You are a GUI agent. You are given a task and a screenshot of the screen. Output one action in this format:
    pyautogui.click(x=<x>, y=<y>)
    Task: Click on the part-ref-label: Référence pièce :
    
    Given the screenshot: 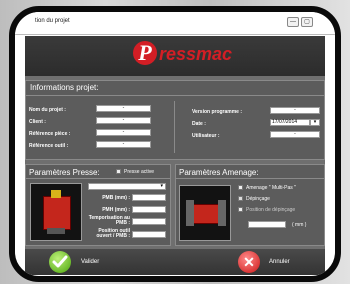 What is the action you would take?
    pyautogui.click(x=50, y=134)
    